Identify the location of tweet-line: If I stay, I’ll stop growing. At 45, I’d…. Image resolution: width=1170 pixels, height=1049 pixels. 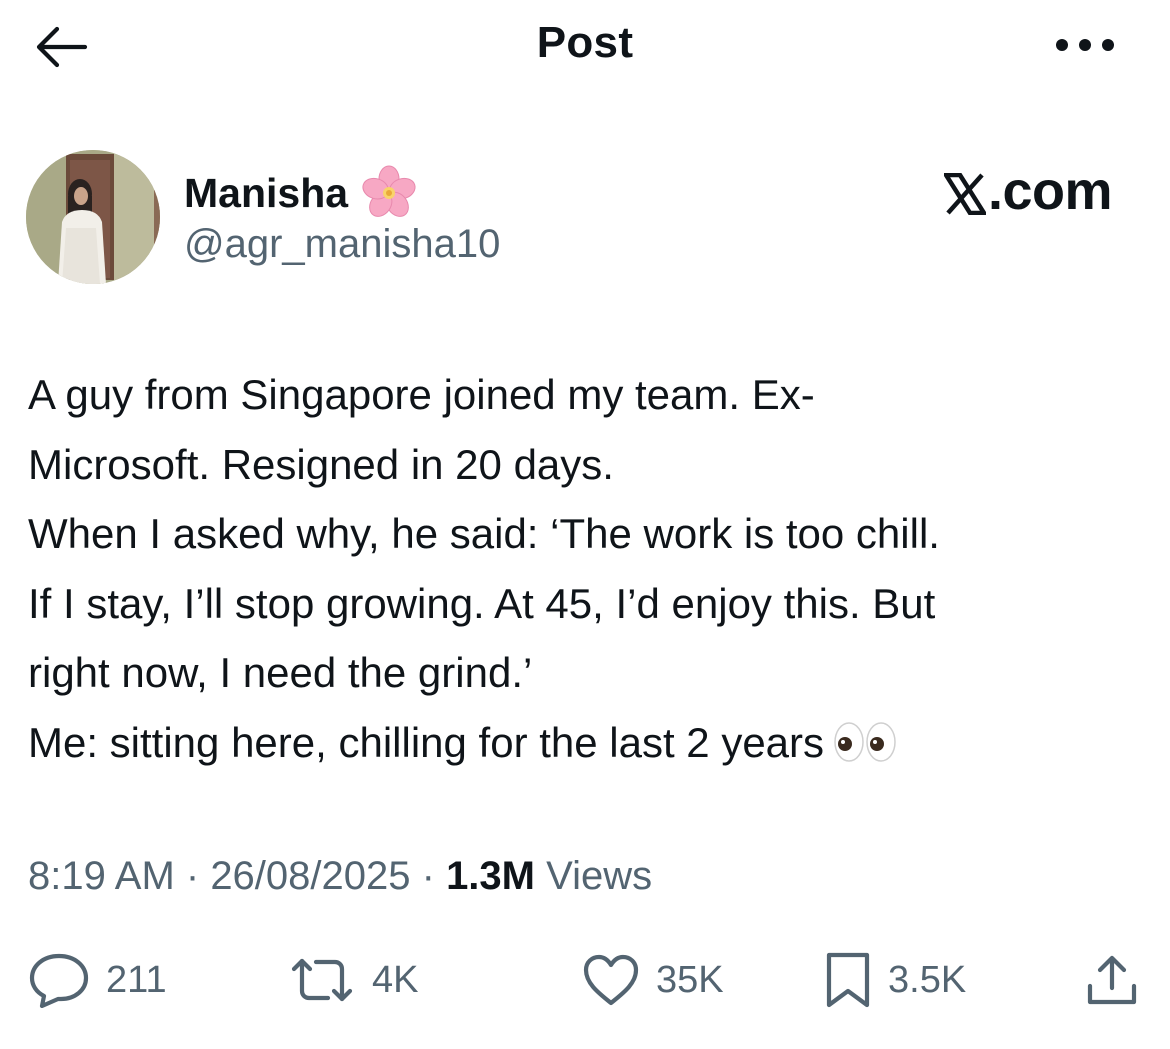
(482, 603).